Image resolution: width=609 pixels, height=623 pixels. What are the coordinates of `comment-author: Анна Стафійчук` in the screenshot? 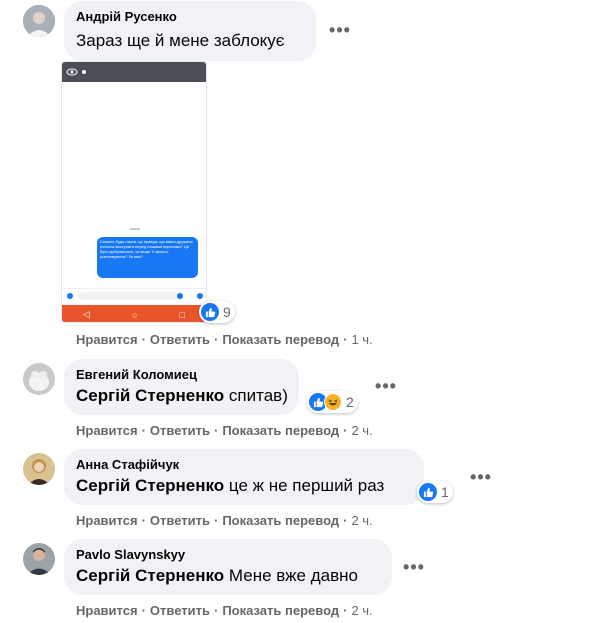 It's located at (244, 465).